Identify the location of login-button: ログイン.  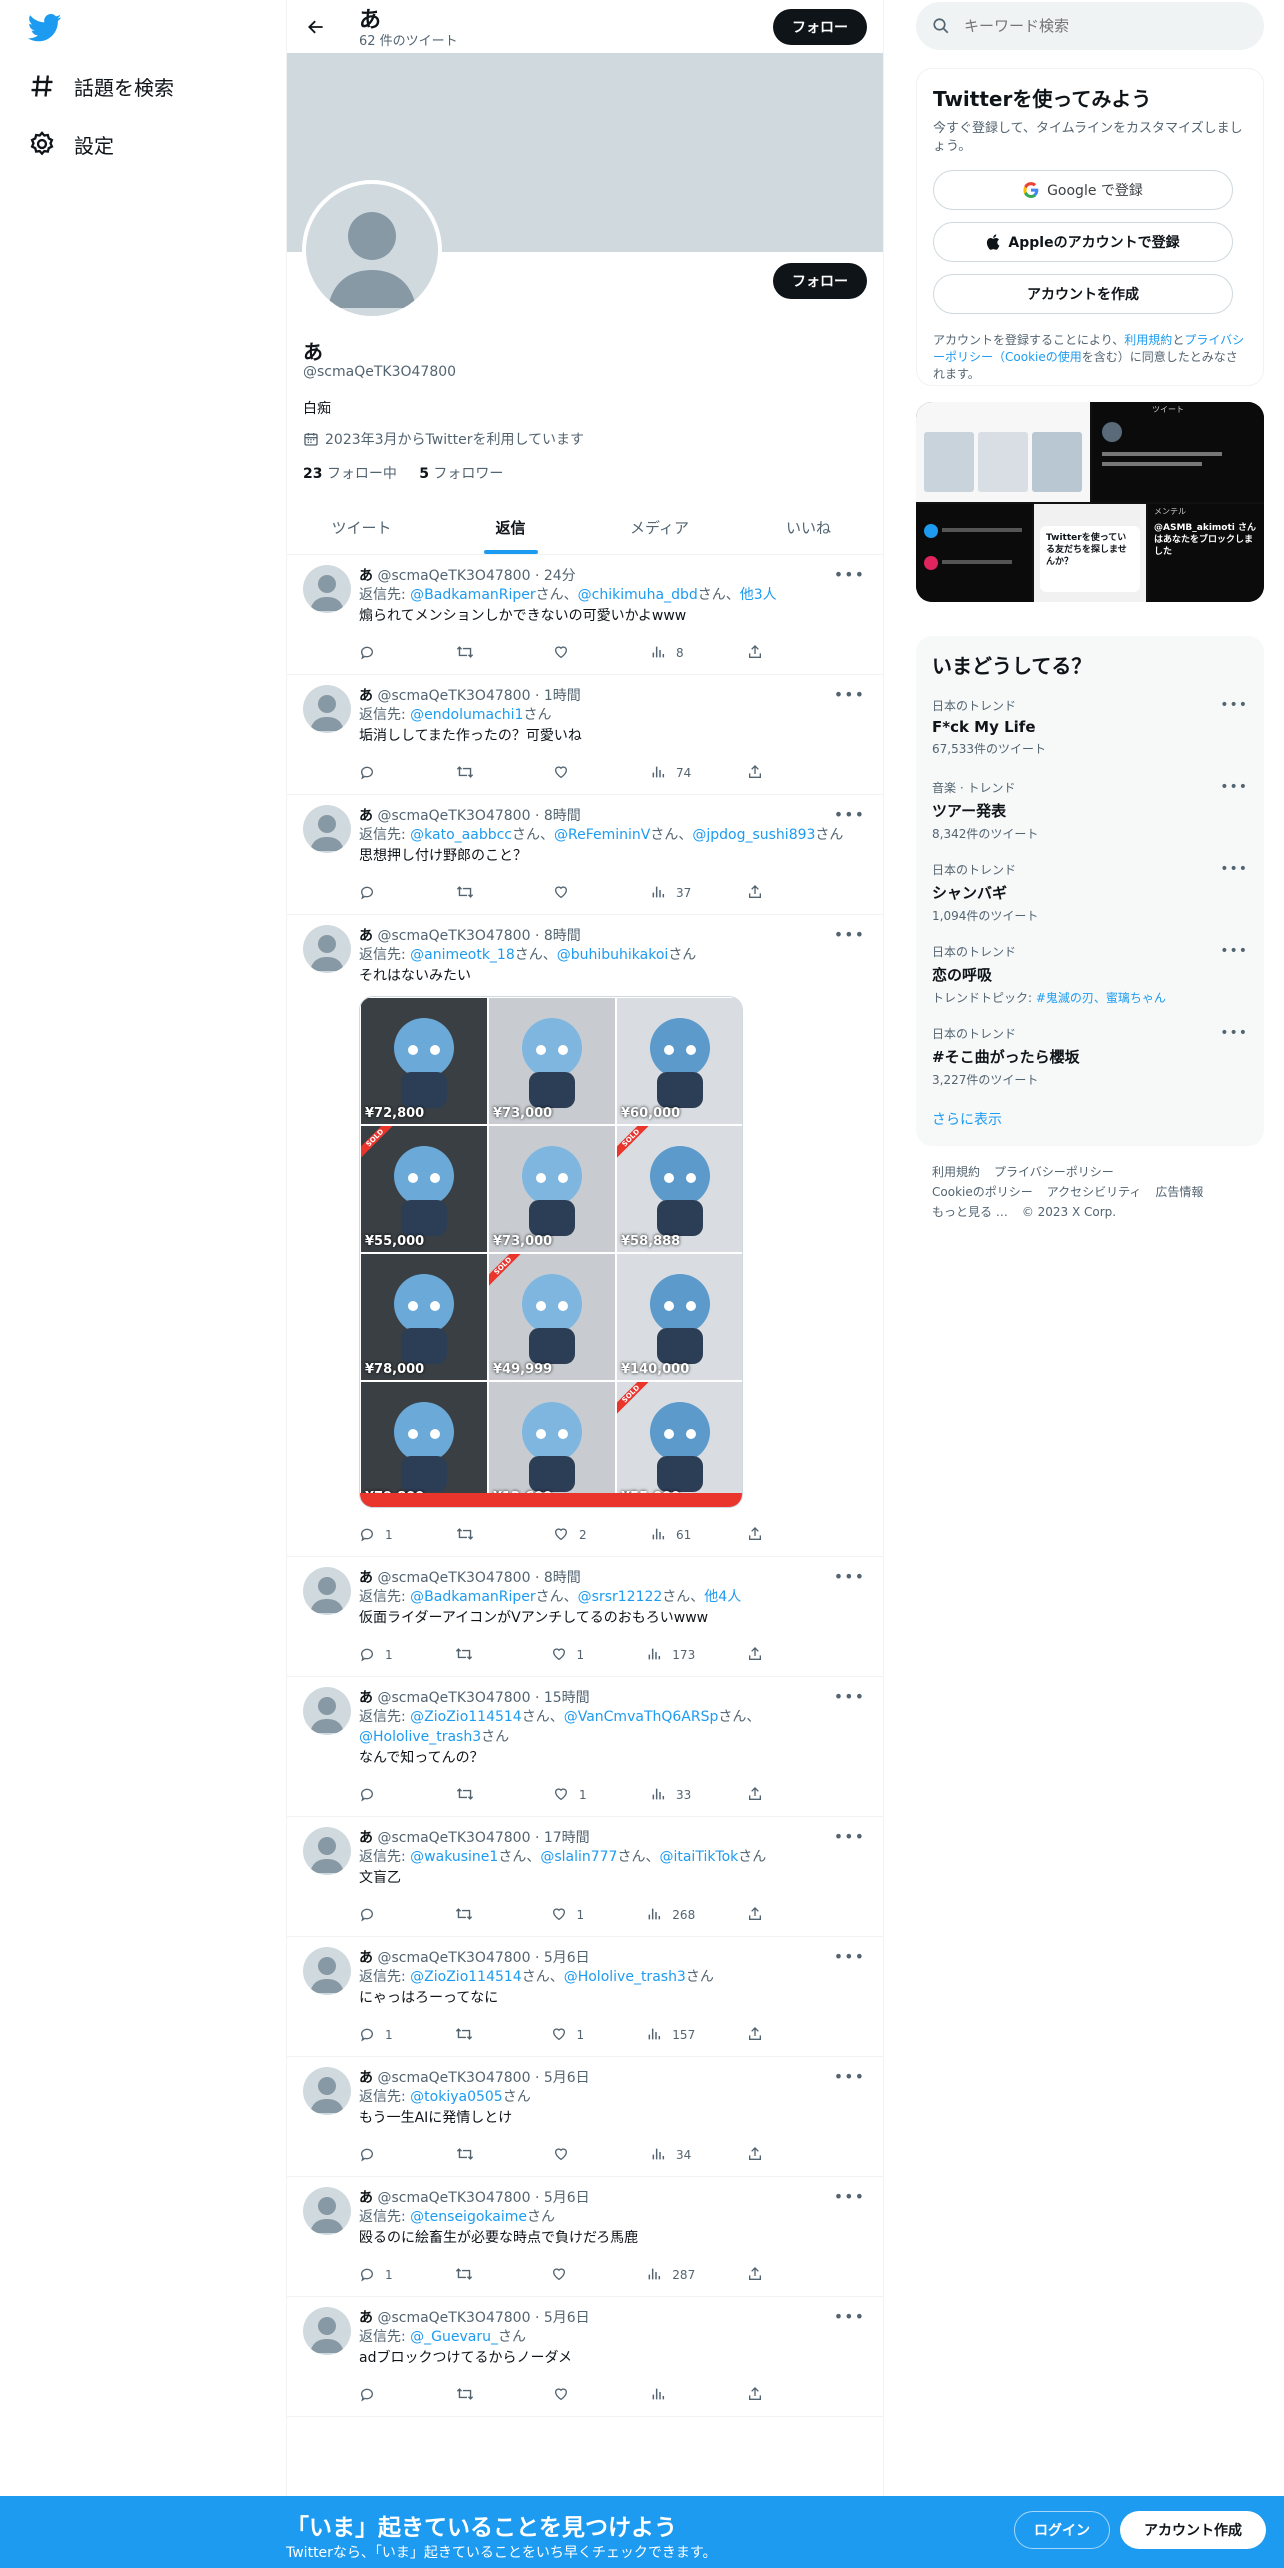
(1062, 2530).